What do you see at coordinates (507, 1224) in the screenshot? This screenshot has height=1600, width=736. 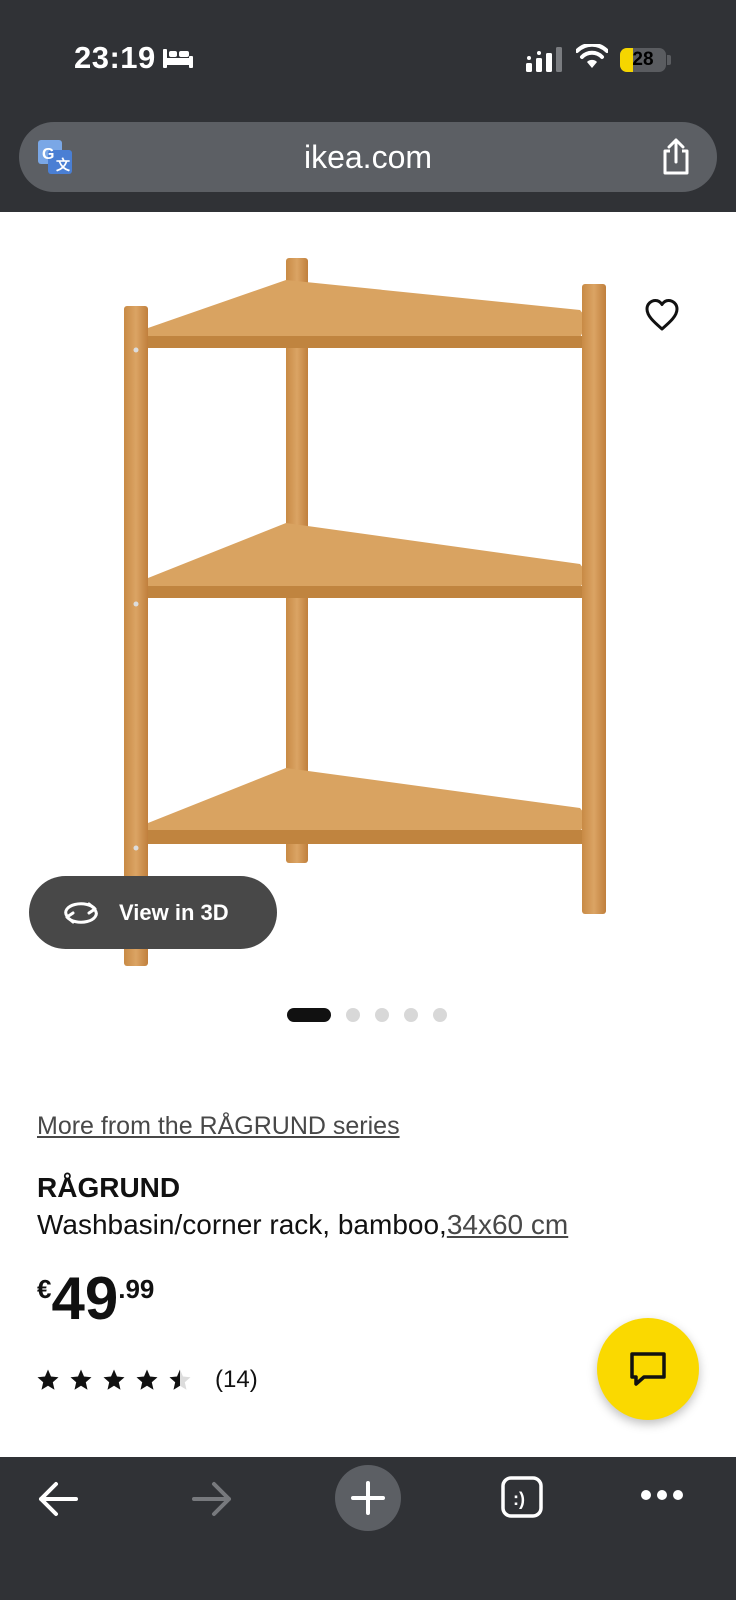 I see `size-link: 34x60 cm` at bounding box center [507, 1224].